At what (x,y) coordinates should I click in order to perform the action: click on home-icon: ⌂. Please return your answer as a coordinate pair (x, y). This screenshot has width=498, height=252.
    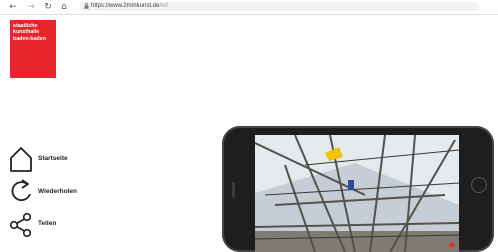
    Looking at the image, I should click on (64, 7).